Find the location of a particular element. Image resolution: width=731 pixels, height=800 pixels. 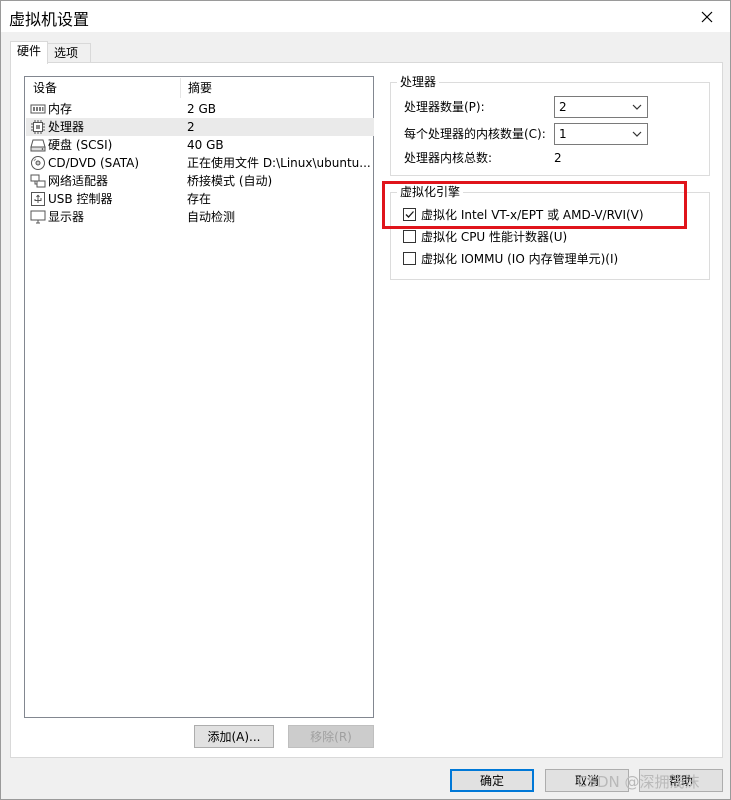

virtualize-cpu-counters-checkbox-row: 虚拟化 CPU 性能计数器(U) is located at coordinates (548, 237).